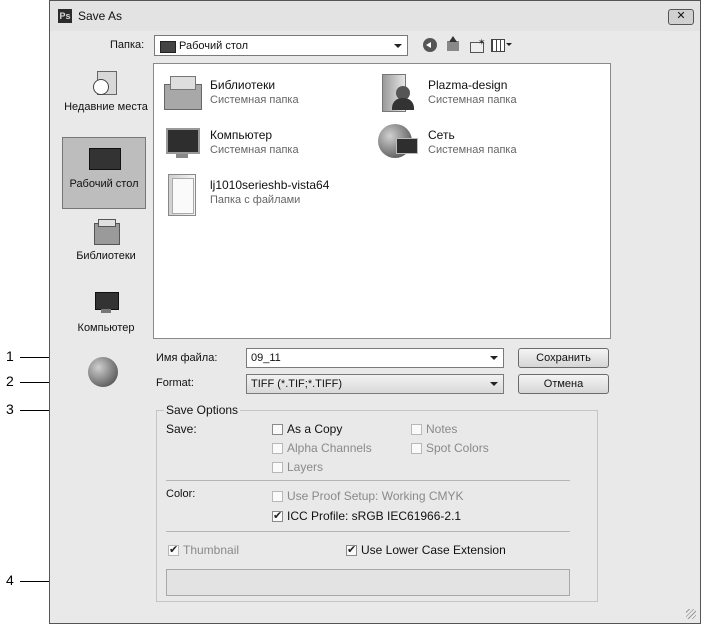  Describe the element at coordinates (106, 107) in the screenshot. I see `sidebar-item-label: Недавние места` at that location.